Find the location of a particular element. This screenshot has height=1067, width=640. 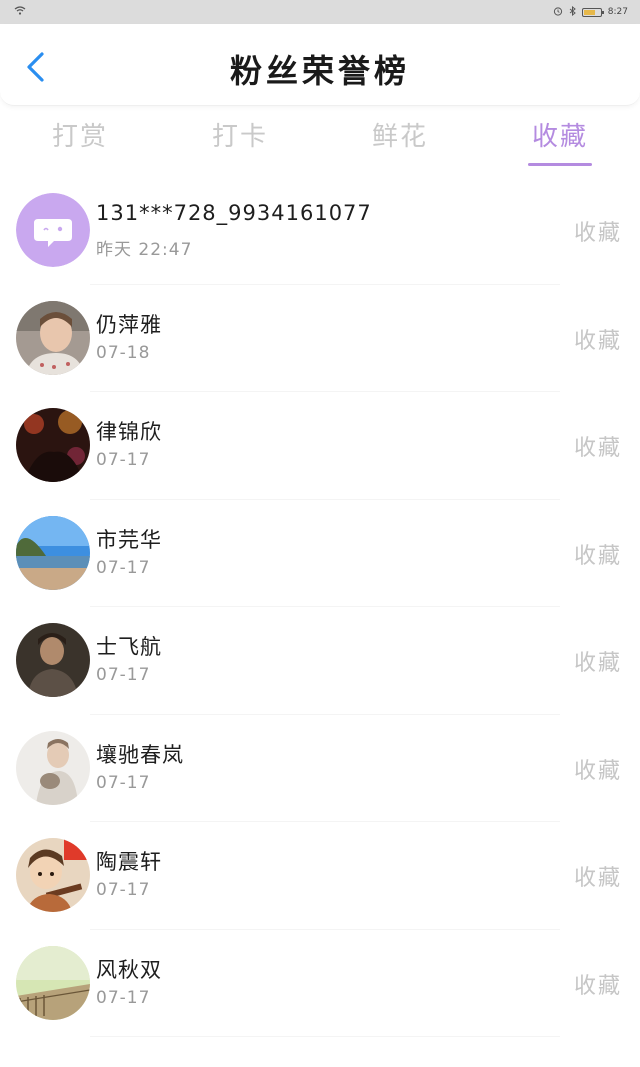

active-tab-indicator is located at coordinates (560, 164).